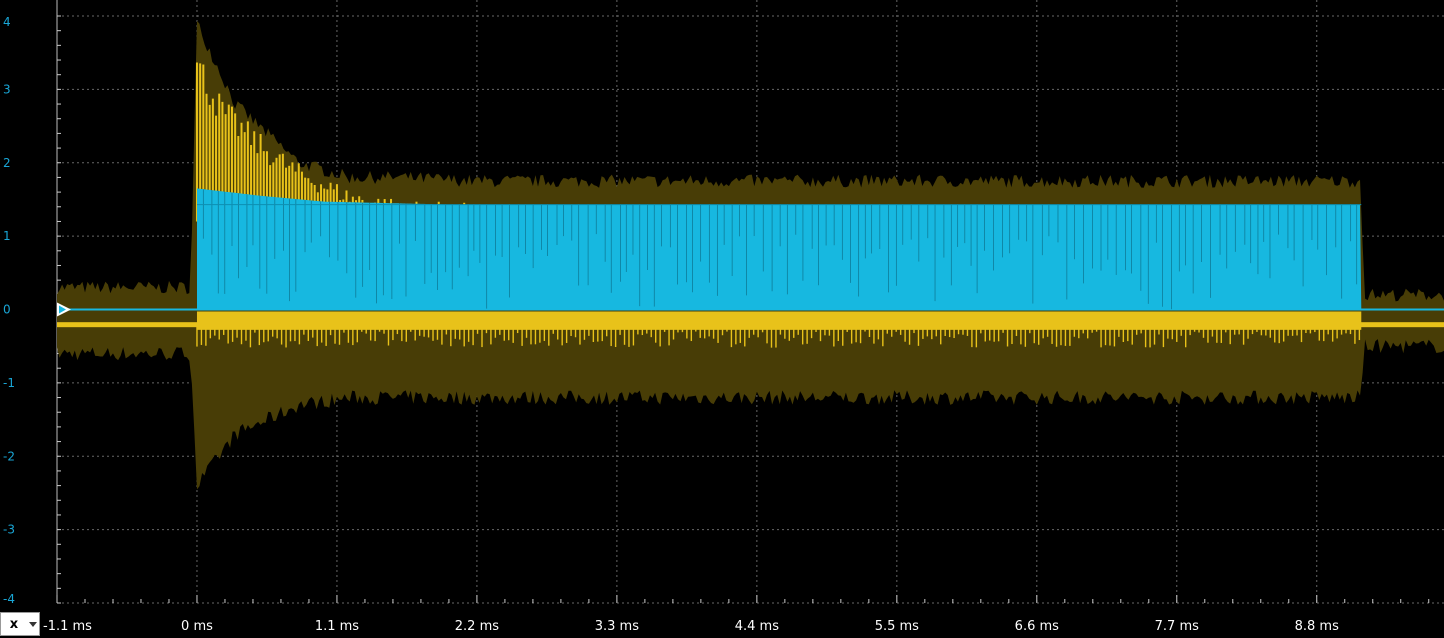 The image size is (1444, 638). I want to click on x-axis-selector: x, so click(20, 624).